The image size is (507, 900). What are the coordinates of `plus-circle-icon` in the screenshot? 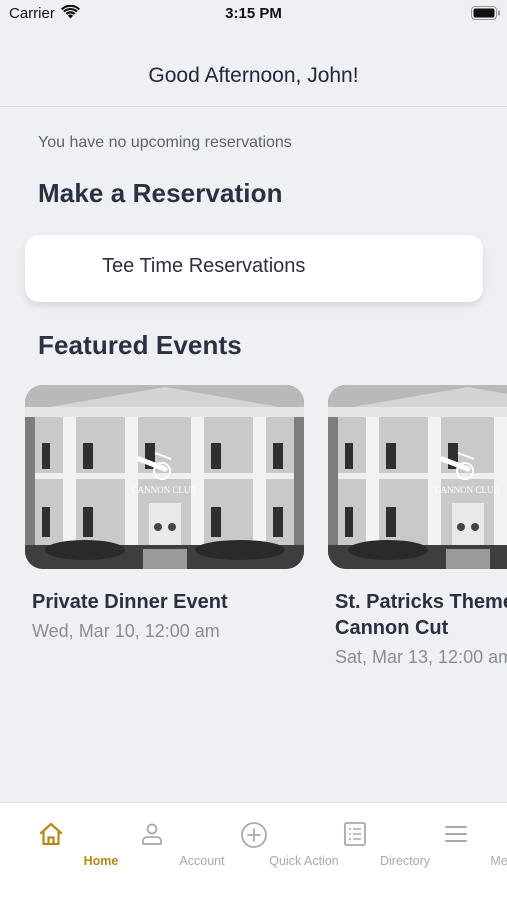 It's located at (254, 837).